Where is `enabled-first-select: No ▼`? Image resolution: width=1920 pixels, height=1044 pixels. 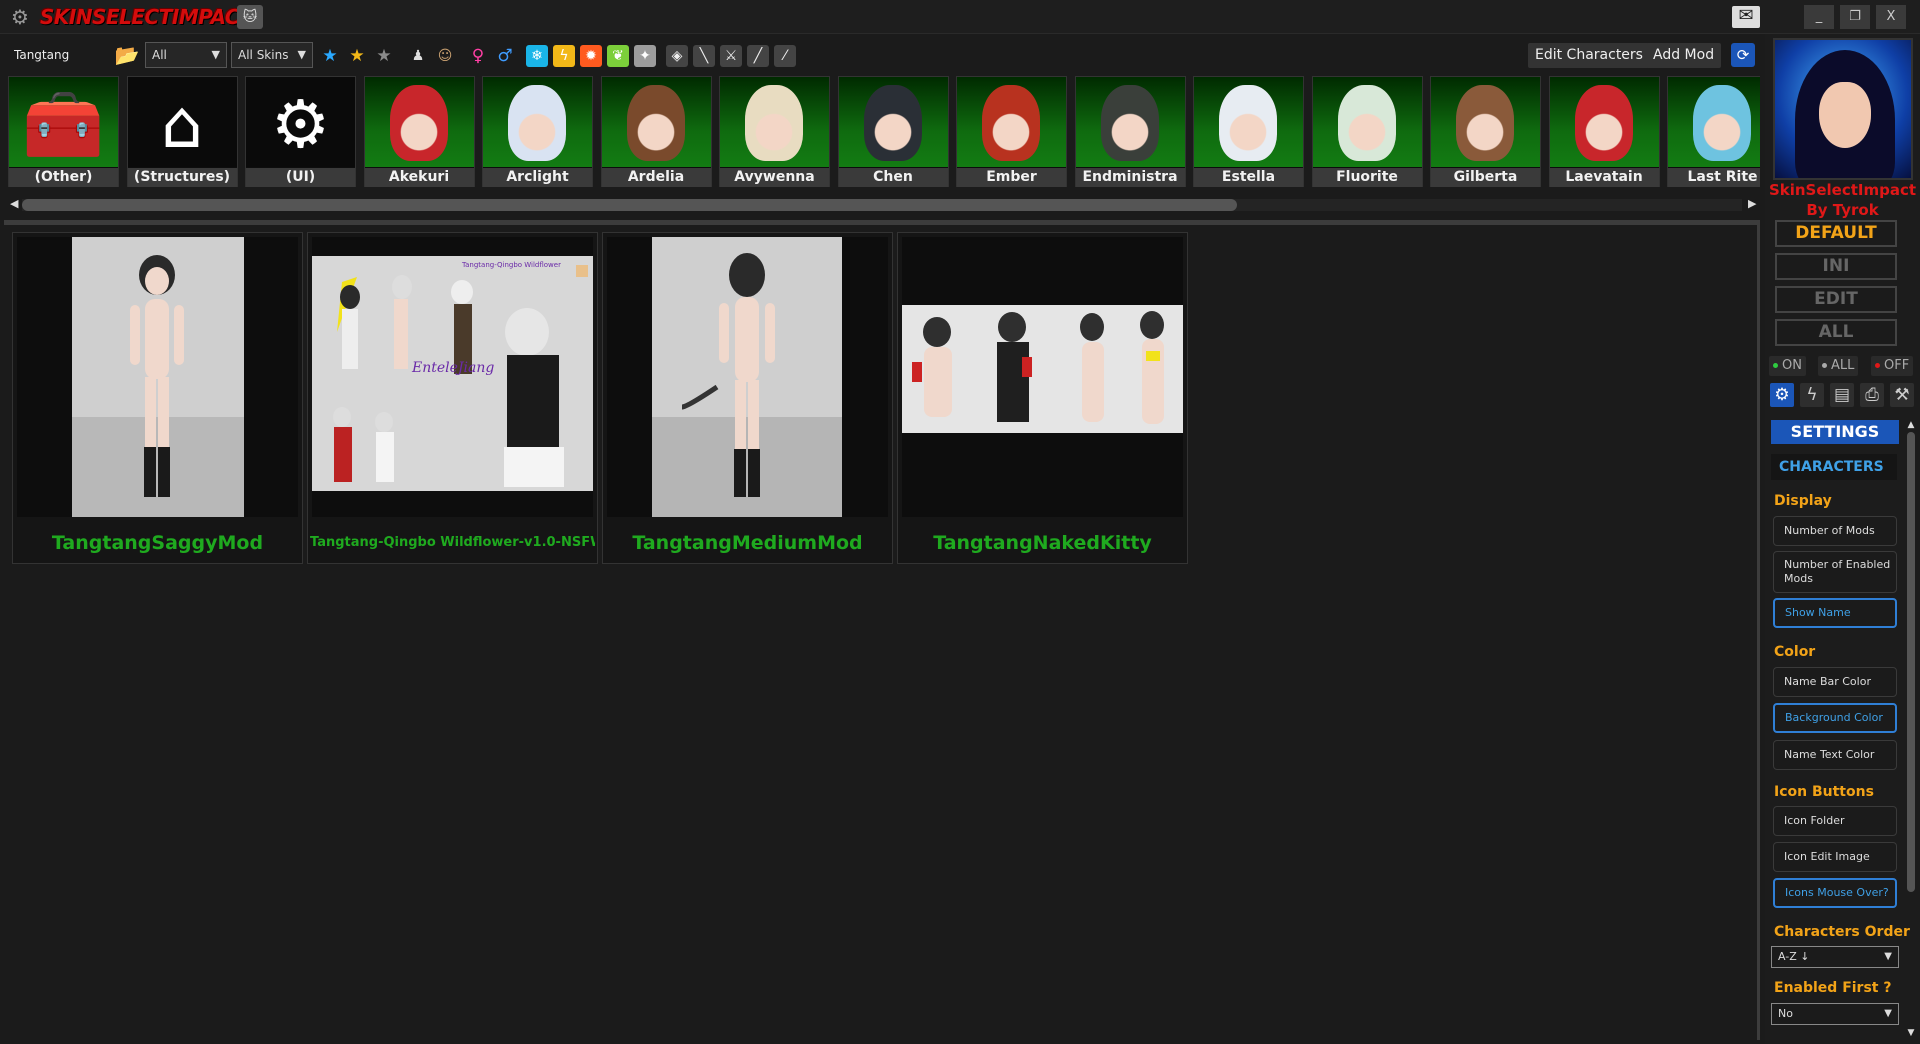 enabled-first-select: No ▼ is located at coordinates (1835, 1014).